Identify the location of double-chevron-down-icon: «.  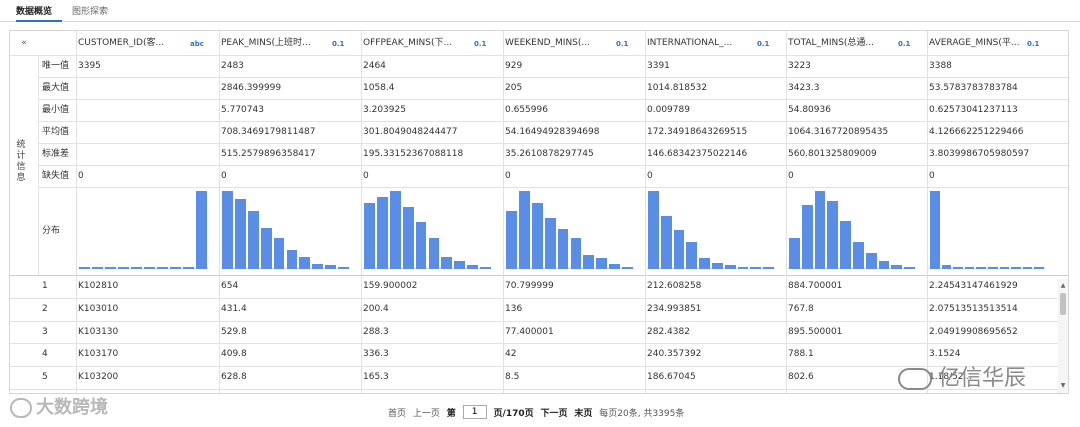
(24, 43).